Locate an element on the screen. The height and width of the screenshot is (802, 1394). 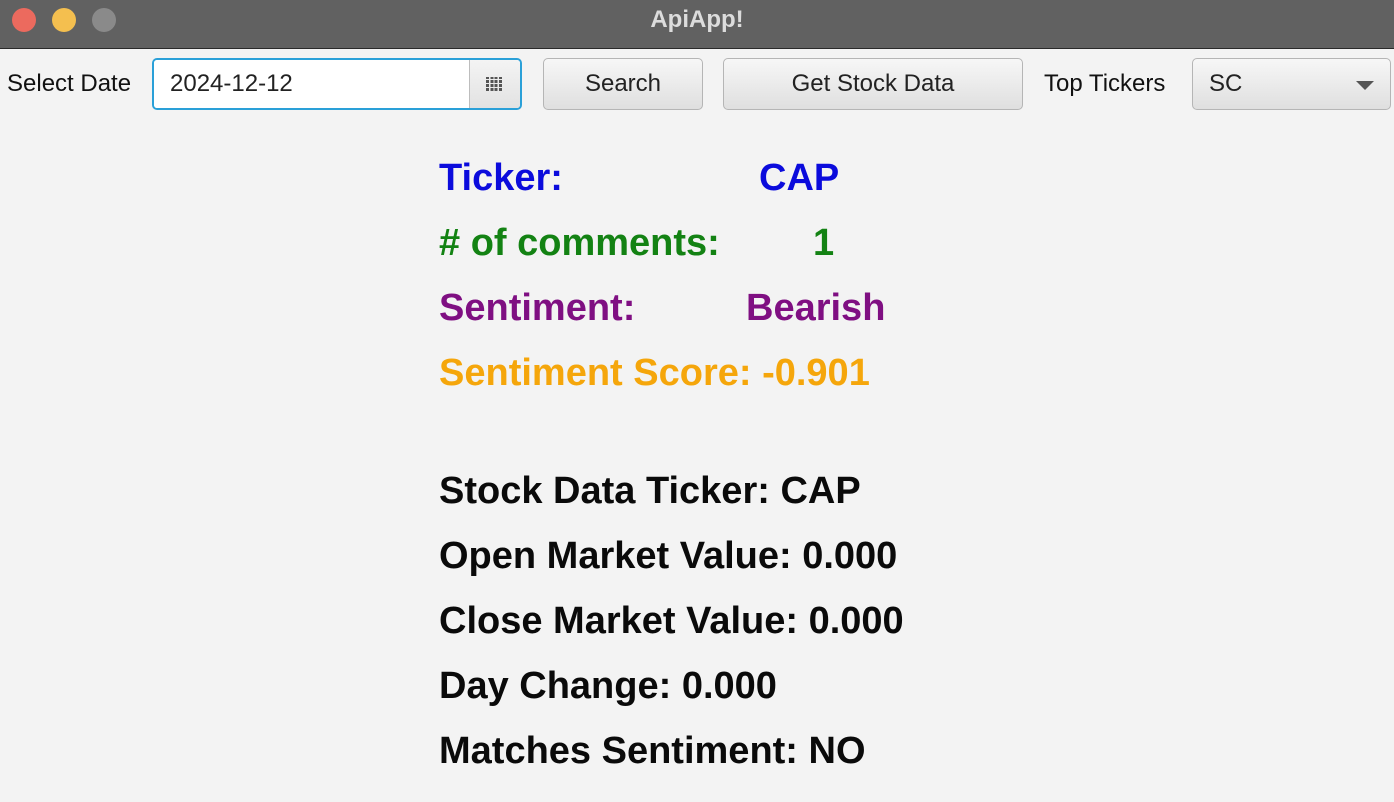
select-date-label: Select Date is located at coordinates (69, 83).